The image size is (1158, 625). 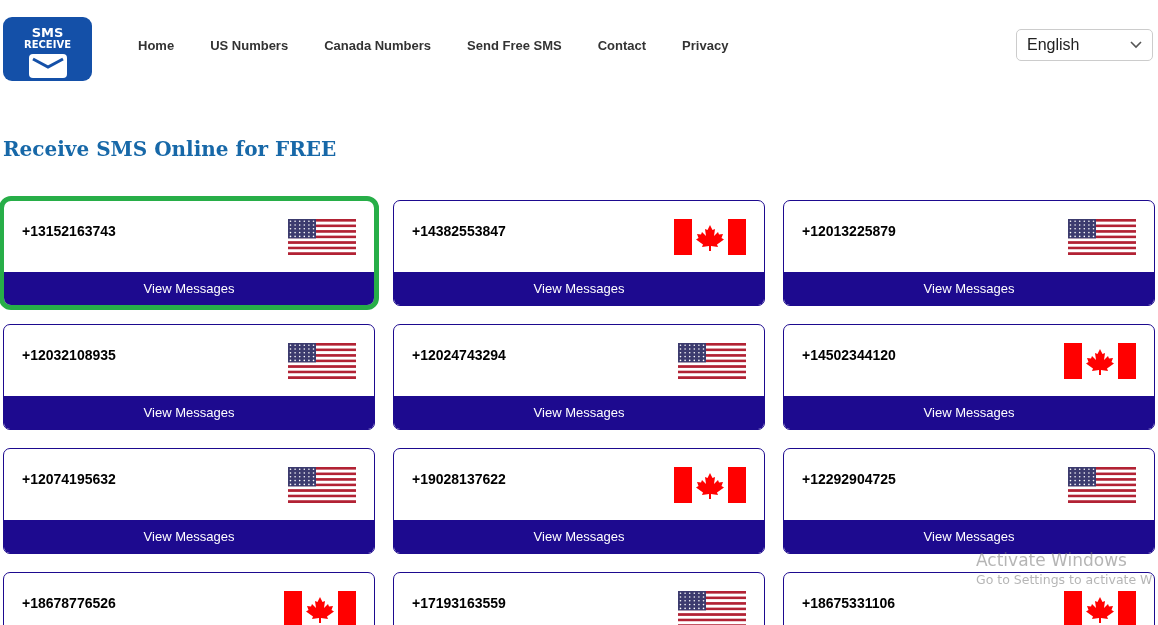 What do you see at coordinates (459, 355) in the screenshot?
I see `phone-number: +12024743294` at bounding box center [459, 355].